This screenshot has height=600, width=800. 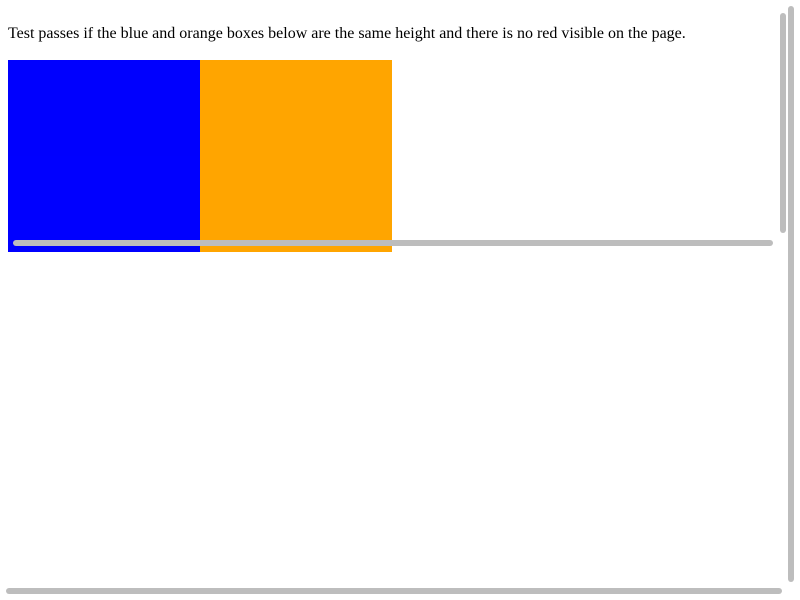 What do you see at coordinates (393, 243) in the screenshot?
I see `inner-horizontal-scrollbar` at bounding box center [393, 243].